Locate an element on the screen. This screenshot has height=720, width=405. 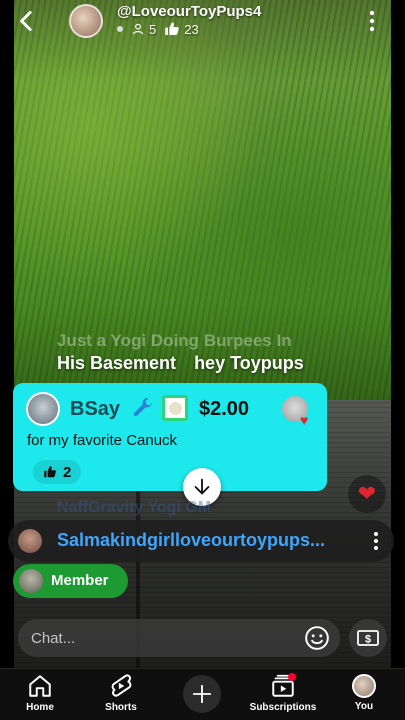
back-arrow-icon is located at coordinates (27, 21).